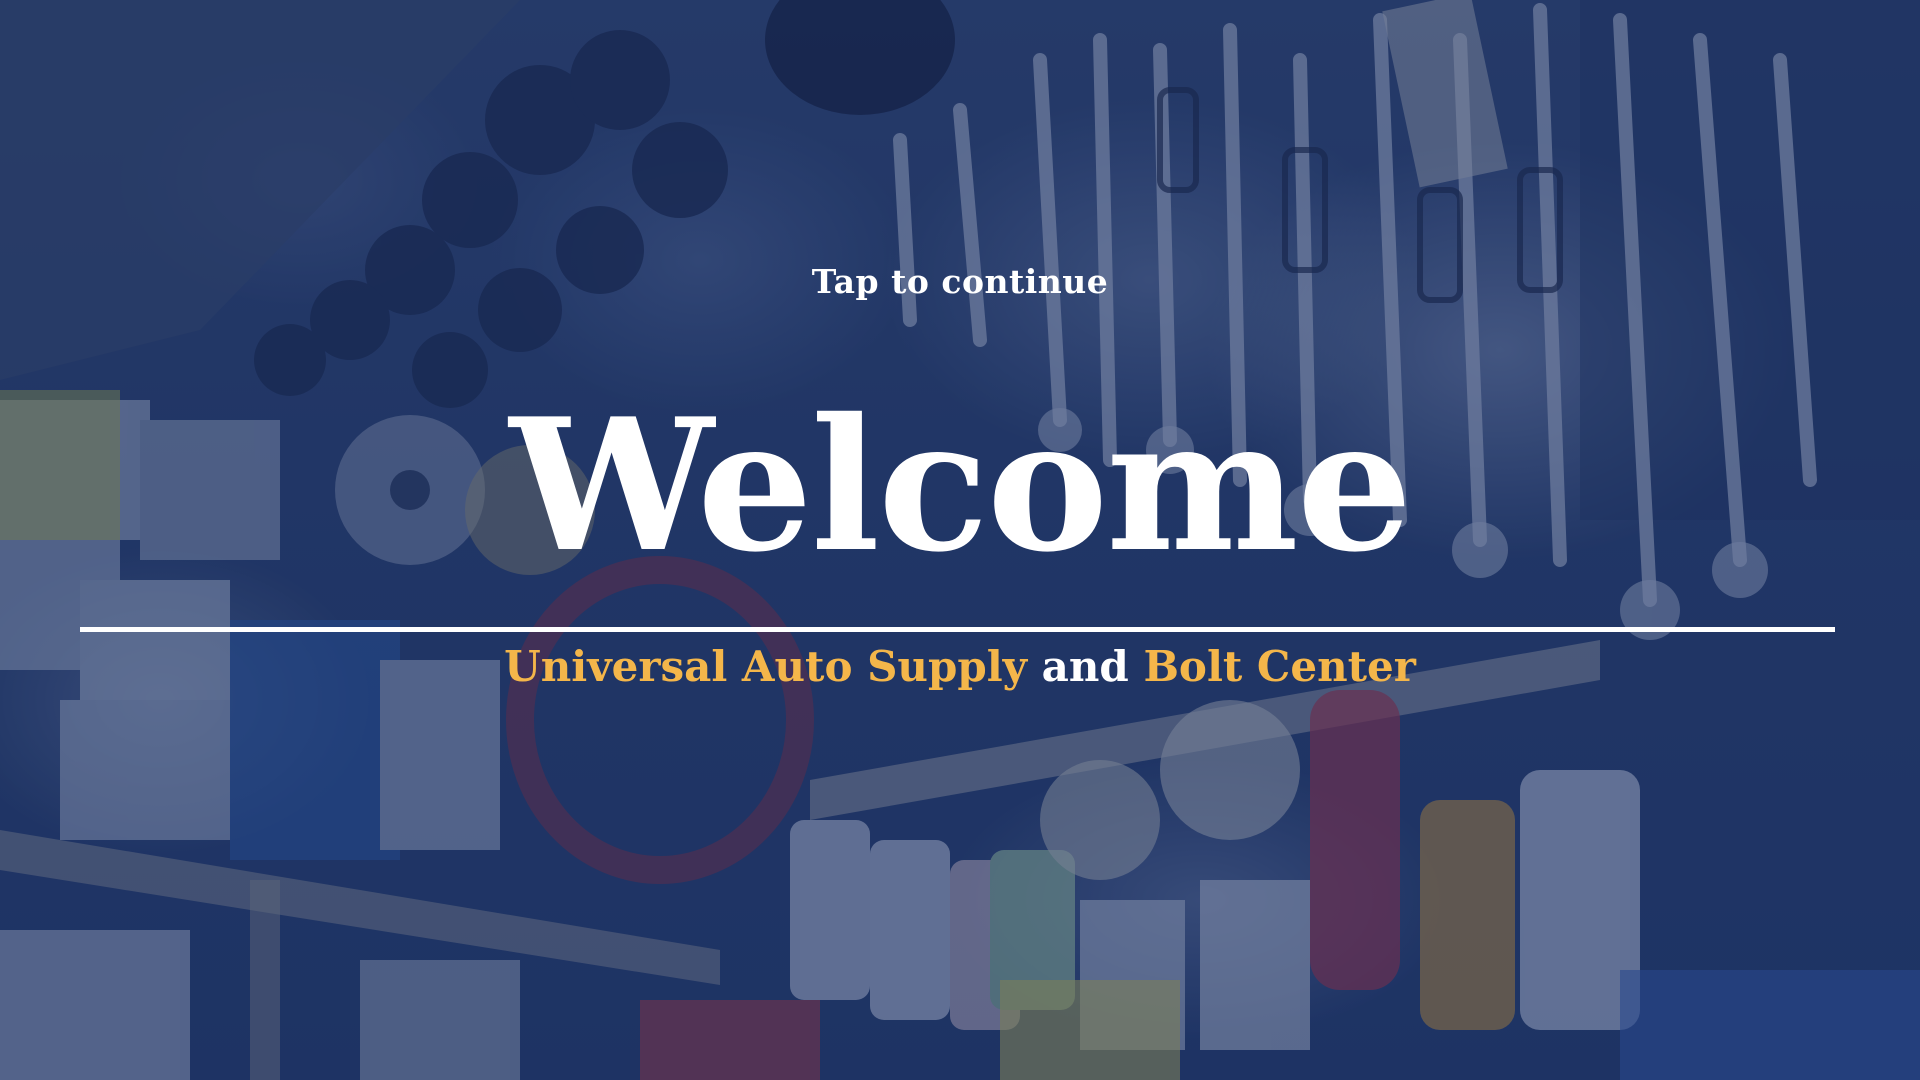 This screenshot has width=1920, height=1080. What do you see at coordinates (1085, 666) in the screenshot?
I see `business-name-connector: and` at bounding box center [1085, 666].